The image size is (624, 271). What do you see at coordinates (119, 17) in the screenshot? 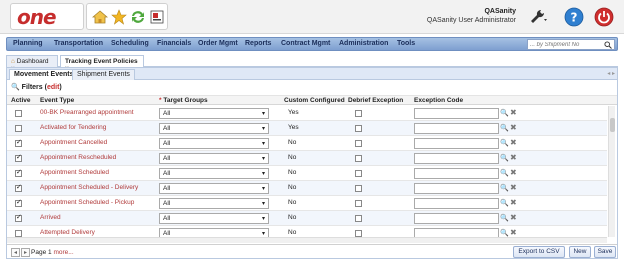
I see `star-icon` at bounding box center [119, 17].